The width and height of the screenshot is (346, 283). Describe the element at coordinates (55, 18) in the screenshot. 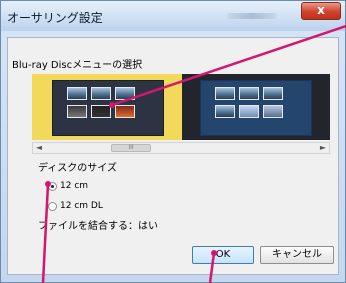

I see `window-title: オーサリング設定` at that location.